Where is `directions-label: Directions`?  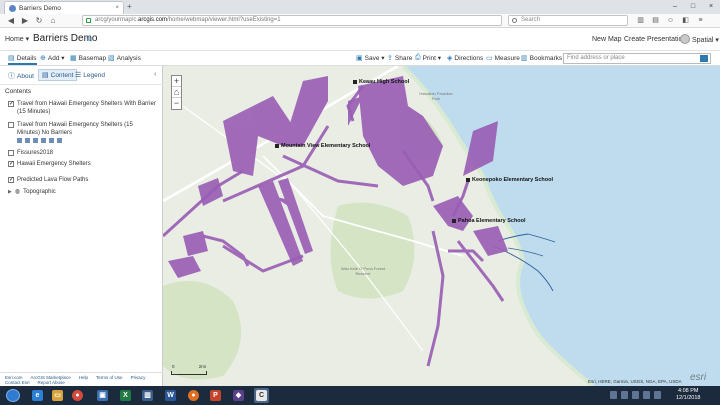 directions-label: Directions is located at coordinates (469, 58).